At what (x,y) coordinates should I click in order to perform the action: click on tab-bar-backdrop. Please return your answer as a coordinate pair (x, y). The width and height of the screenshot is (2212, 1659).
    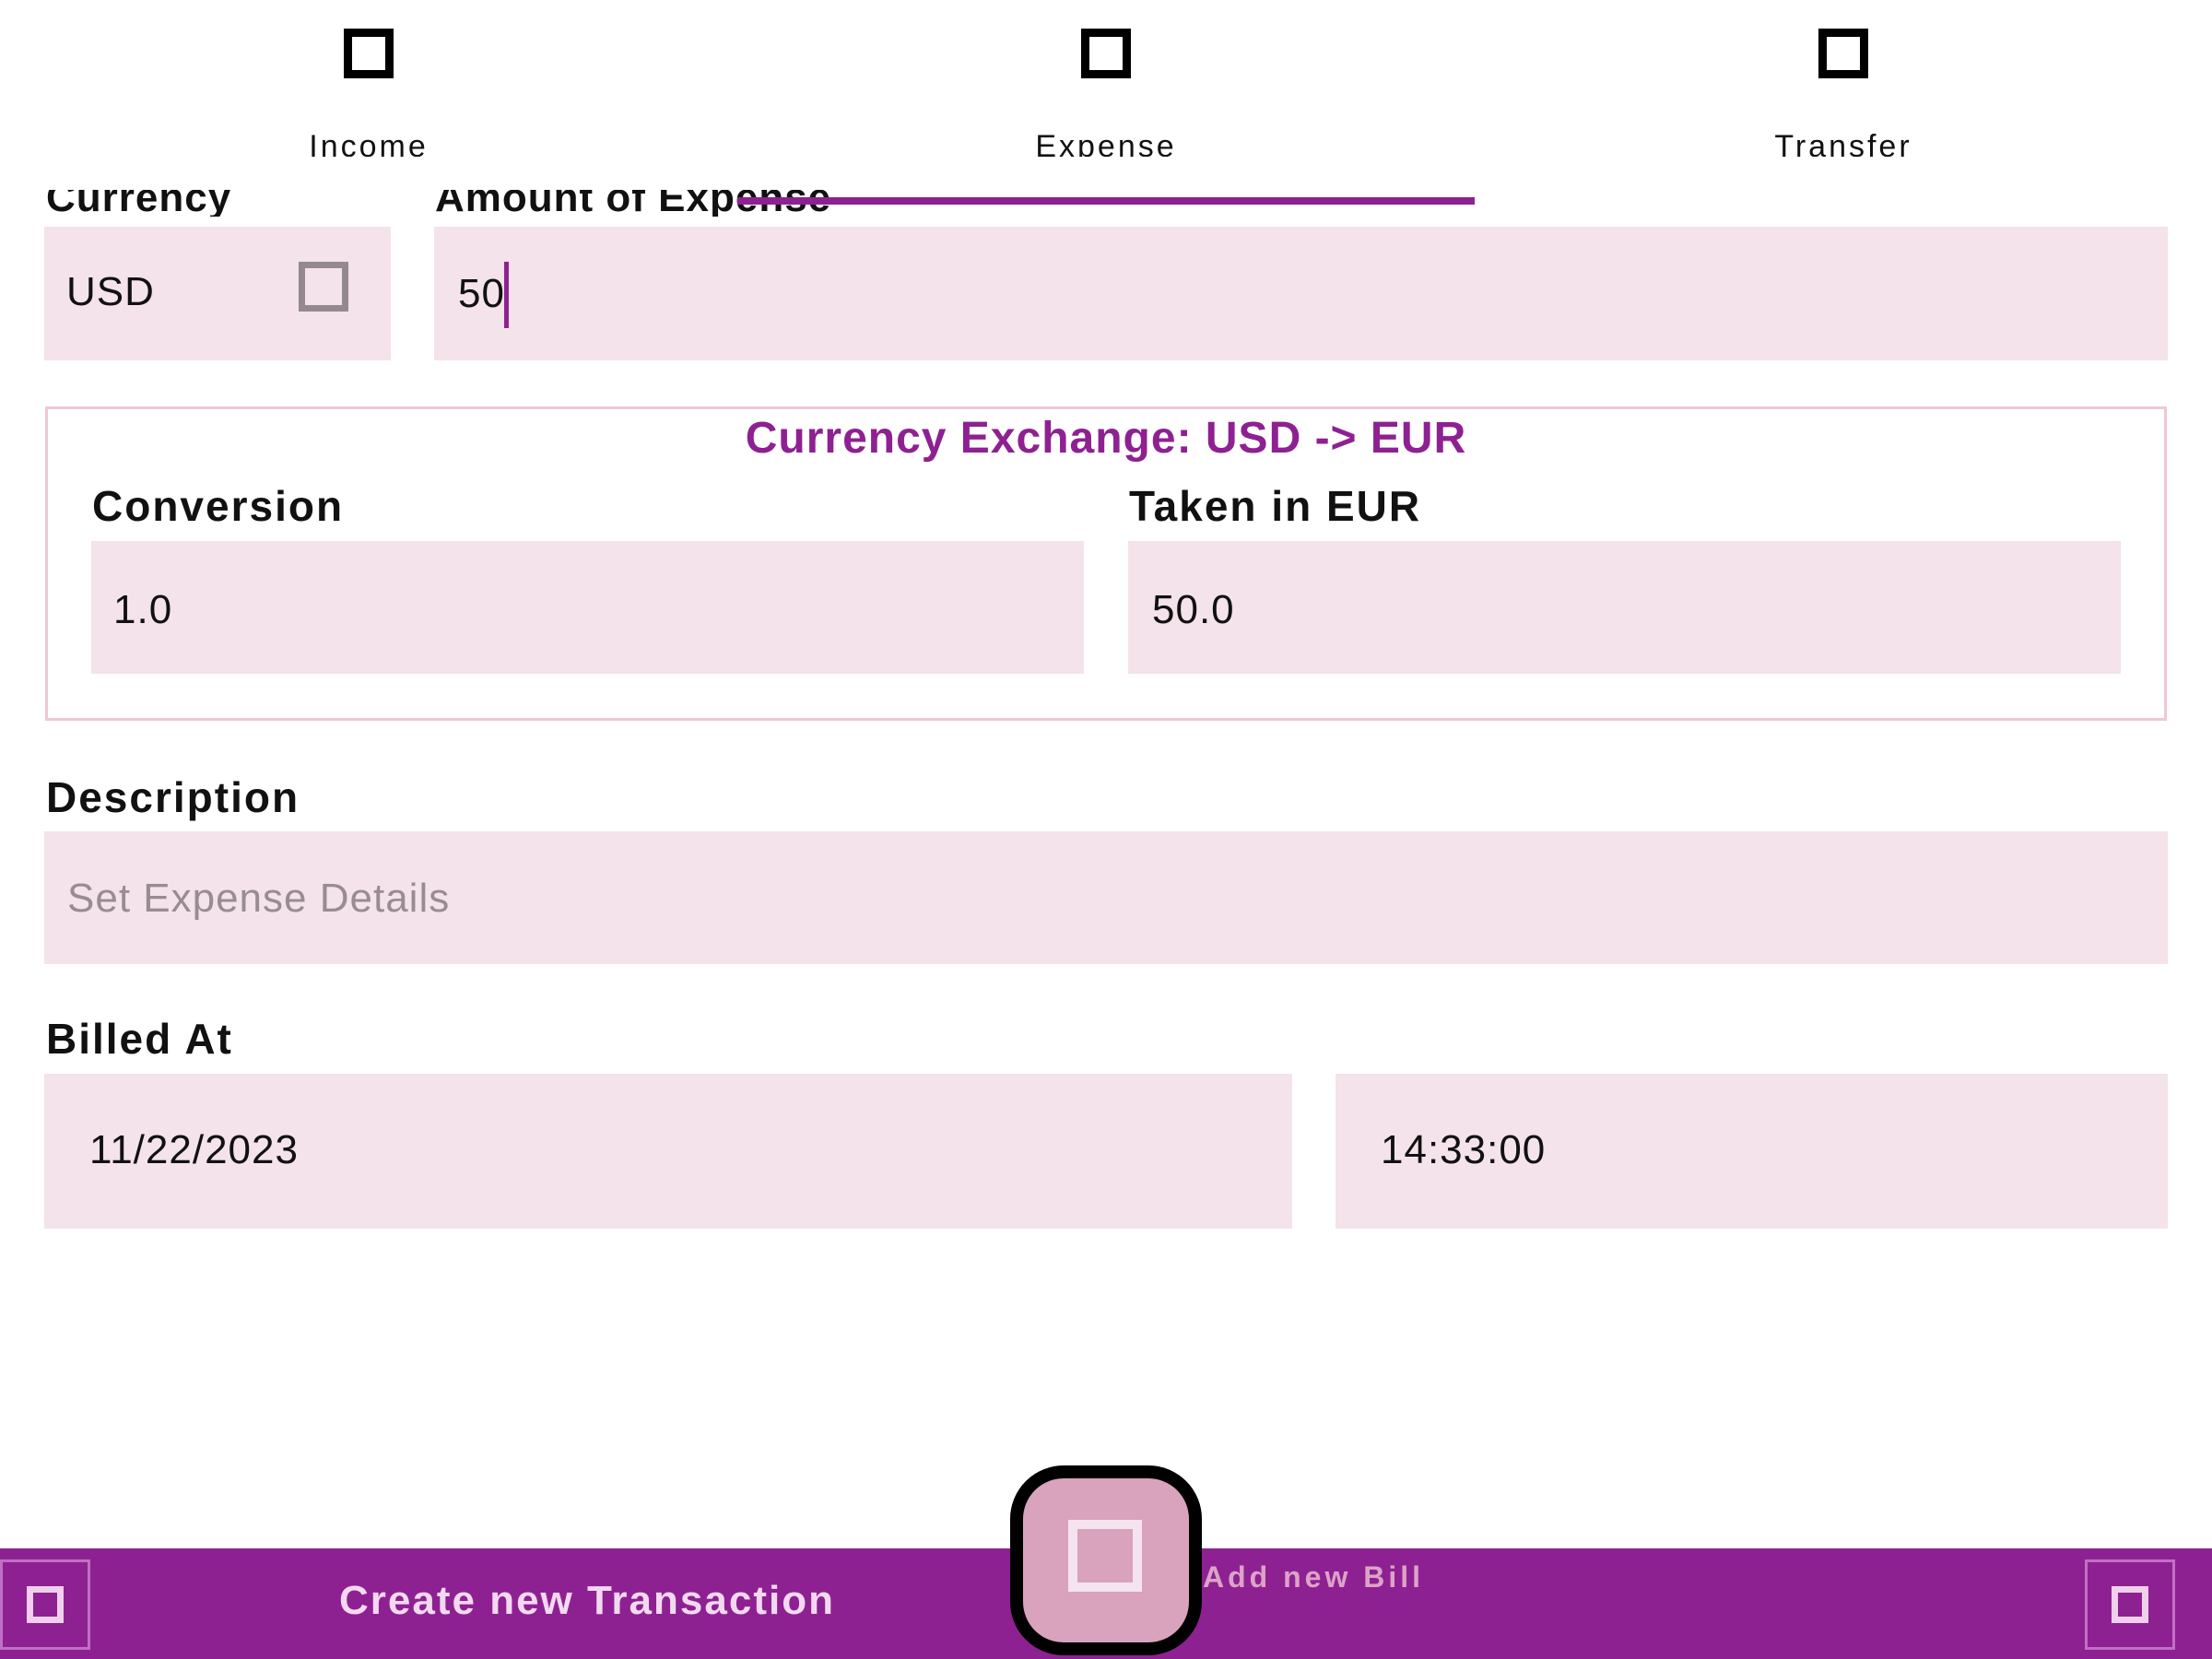
    Looking at the image, I should click on (1106, 173).